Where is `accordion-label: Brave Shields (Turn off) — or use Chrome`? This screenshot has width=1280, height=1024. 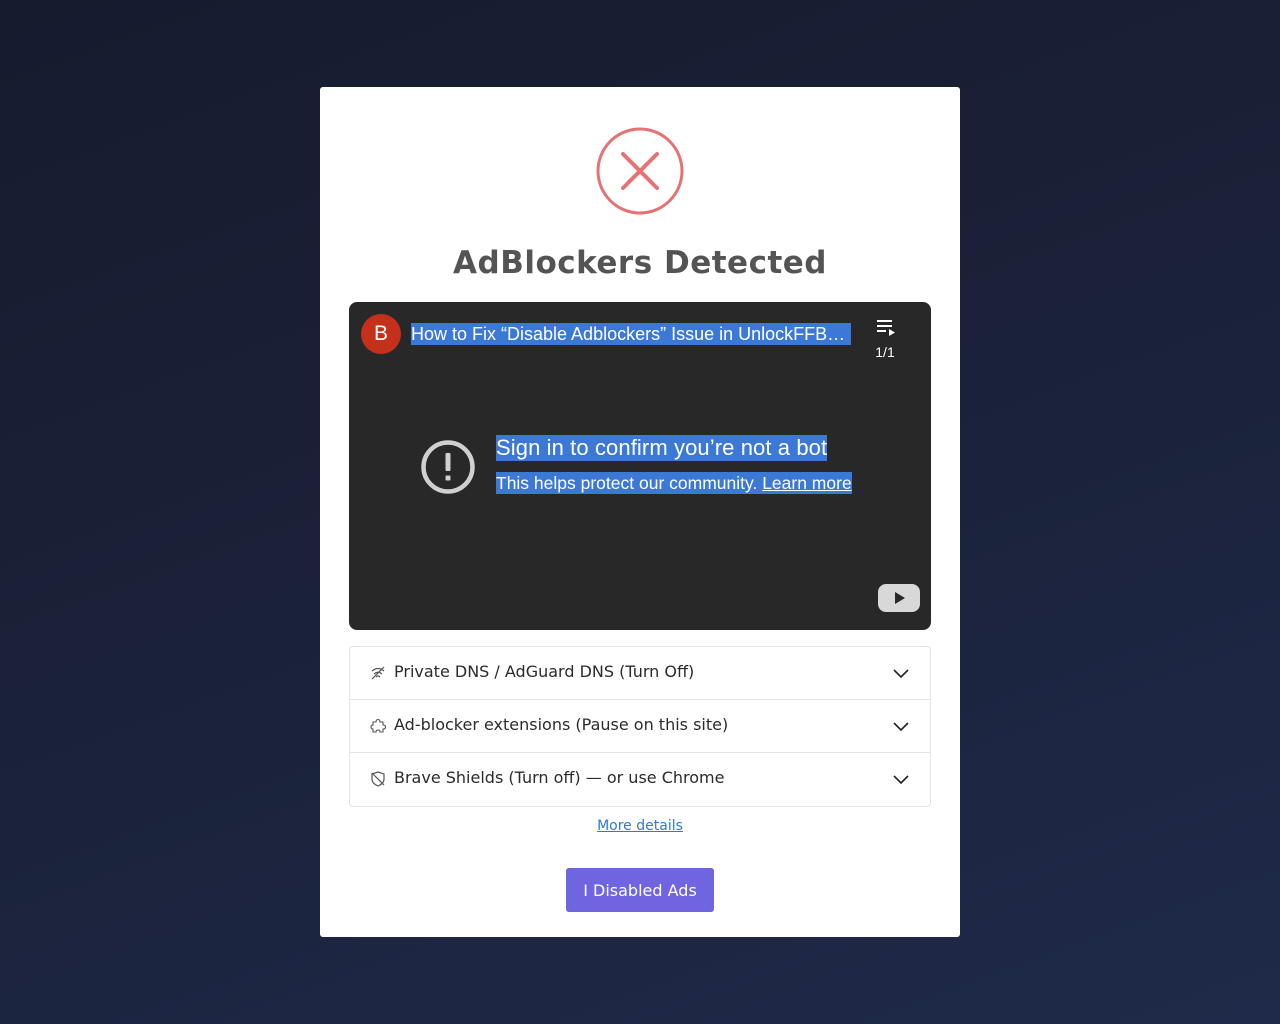 accordion-label: Brave Shields (Turn off) — or use Chrome is located at coordinates (559, 777).